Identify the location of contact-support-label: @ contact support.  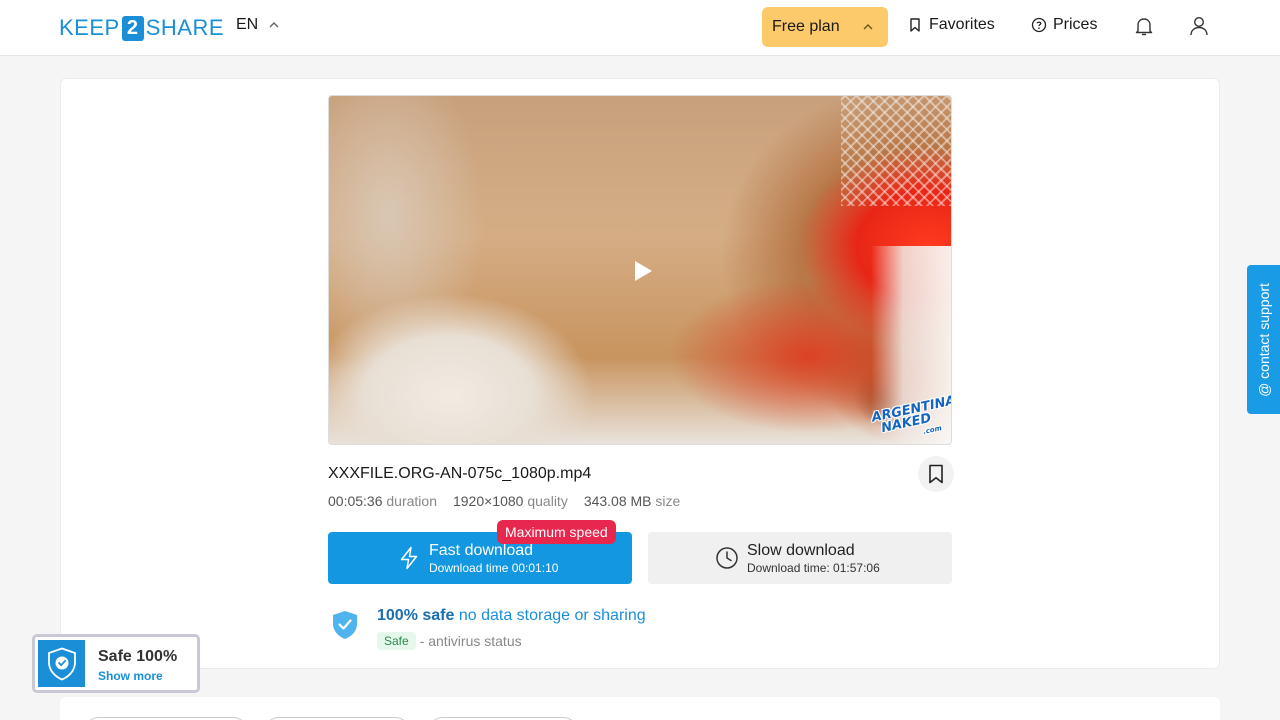
(1263, 339).